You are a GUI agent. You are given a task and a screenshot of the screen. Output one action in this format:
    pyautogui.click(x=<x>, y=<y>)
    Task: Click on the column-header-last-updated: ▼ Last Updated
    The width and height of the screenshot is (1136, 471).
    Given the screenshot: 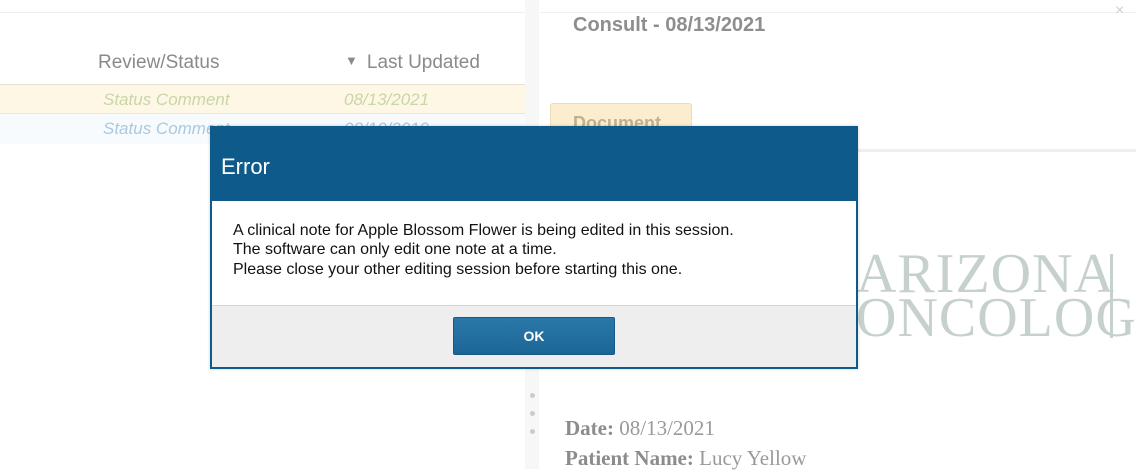 What is the action you would take?
    pyautogui.click(x=412, y=63)
    